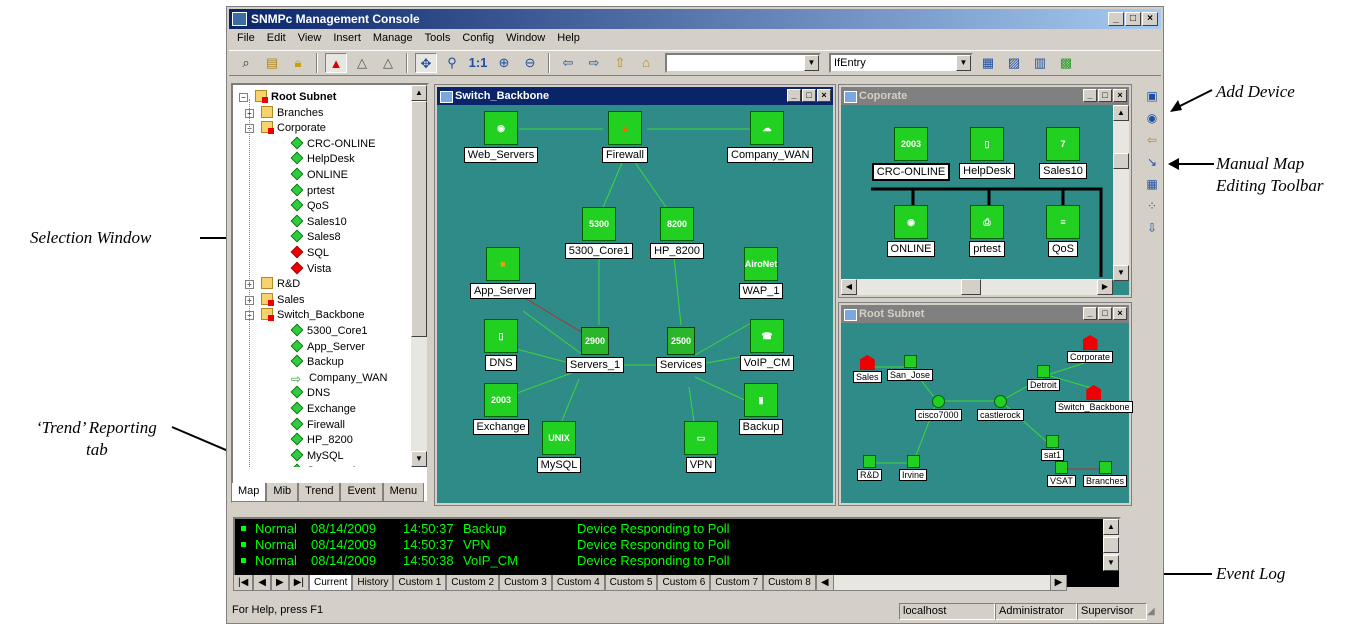 The height and width of the screenshot is (624, 1364). I want to click on device-app-server: ■ App_Server, so click(503, 273).